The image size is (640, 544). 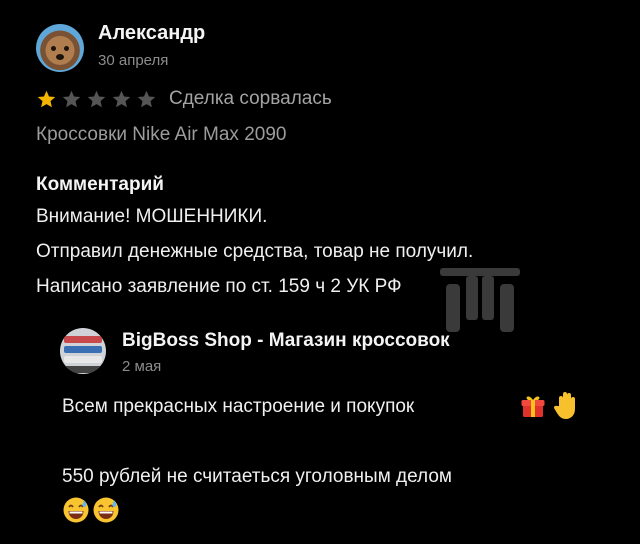 What do you see at coordinates (151, 33) in the screenshot?
I see `author-name: Александр` at bounding box center [151, 33].